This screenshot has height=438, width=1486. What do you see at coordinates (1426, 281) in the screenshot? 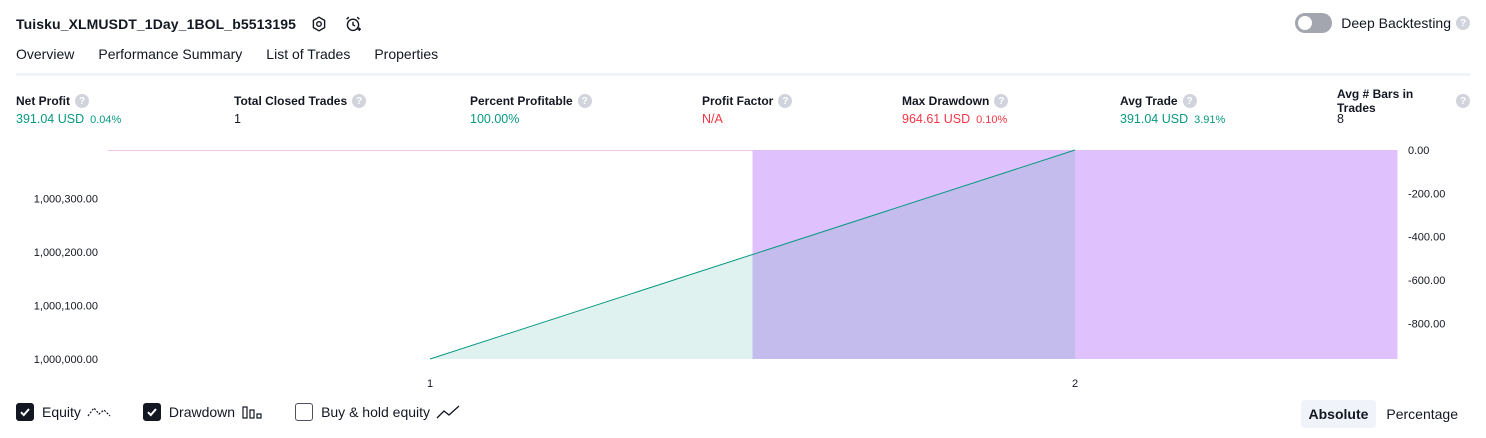
I see `right-axis-tick-label: -600.00` at bounding box center [1426, 281].